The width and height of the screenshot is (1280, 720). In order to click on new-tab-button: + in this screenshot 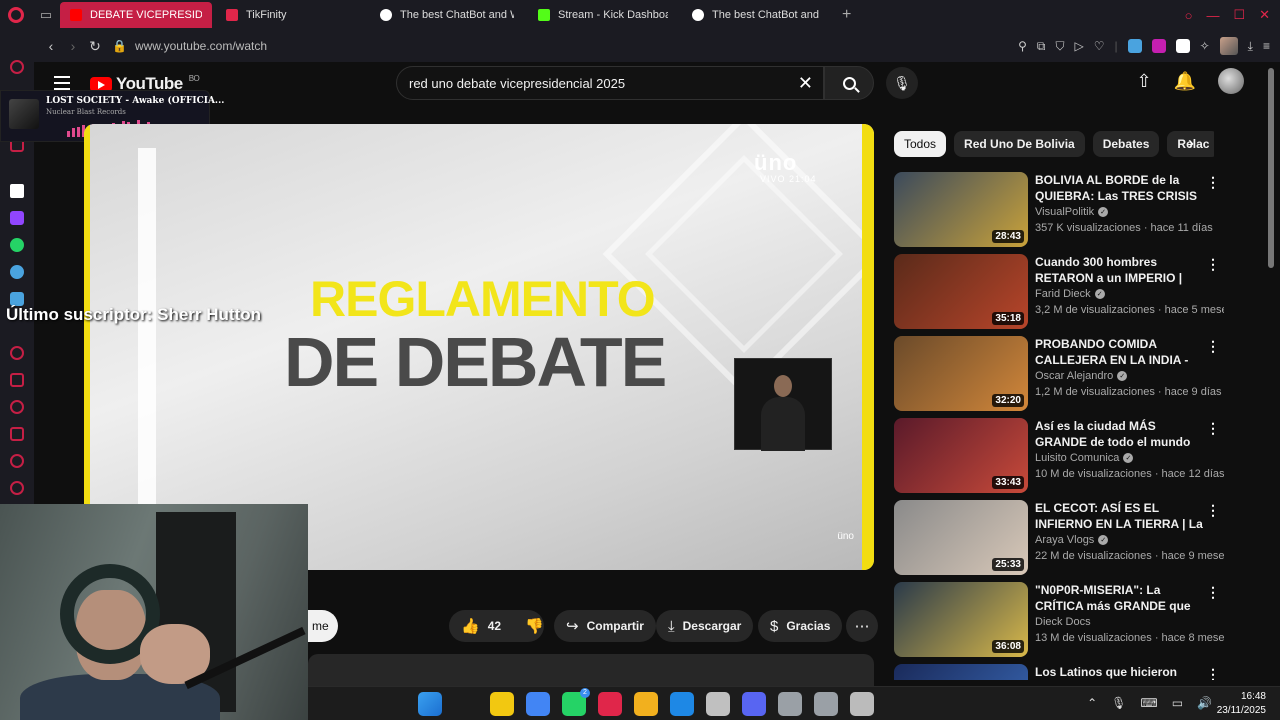, I will do `click(846, 15)`.